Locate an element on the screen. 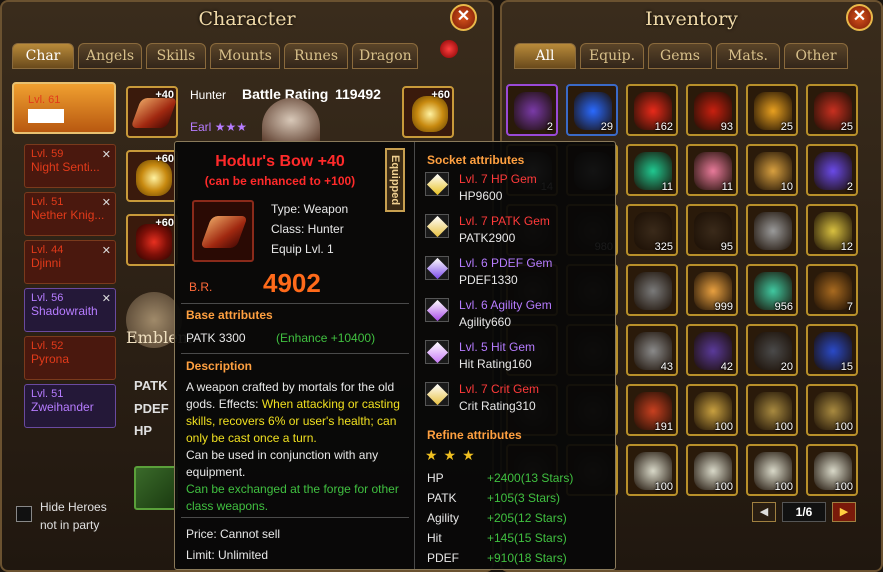  item-name: Hodur's Bow +40 is located at coordinates (280, 161).